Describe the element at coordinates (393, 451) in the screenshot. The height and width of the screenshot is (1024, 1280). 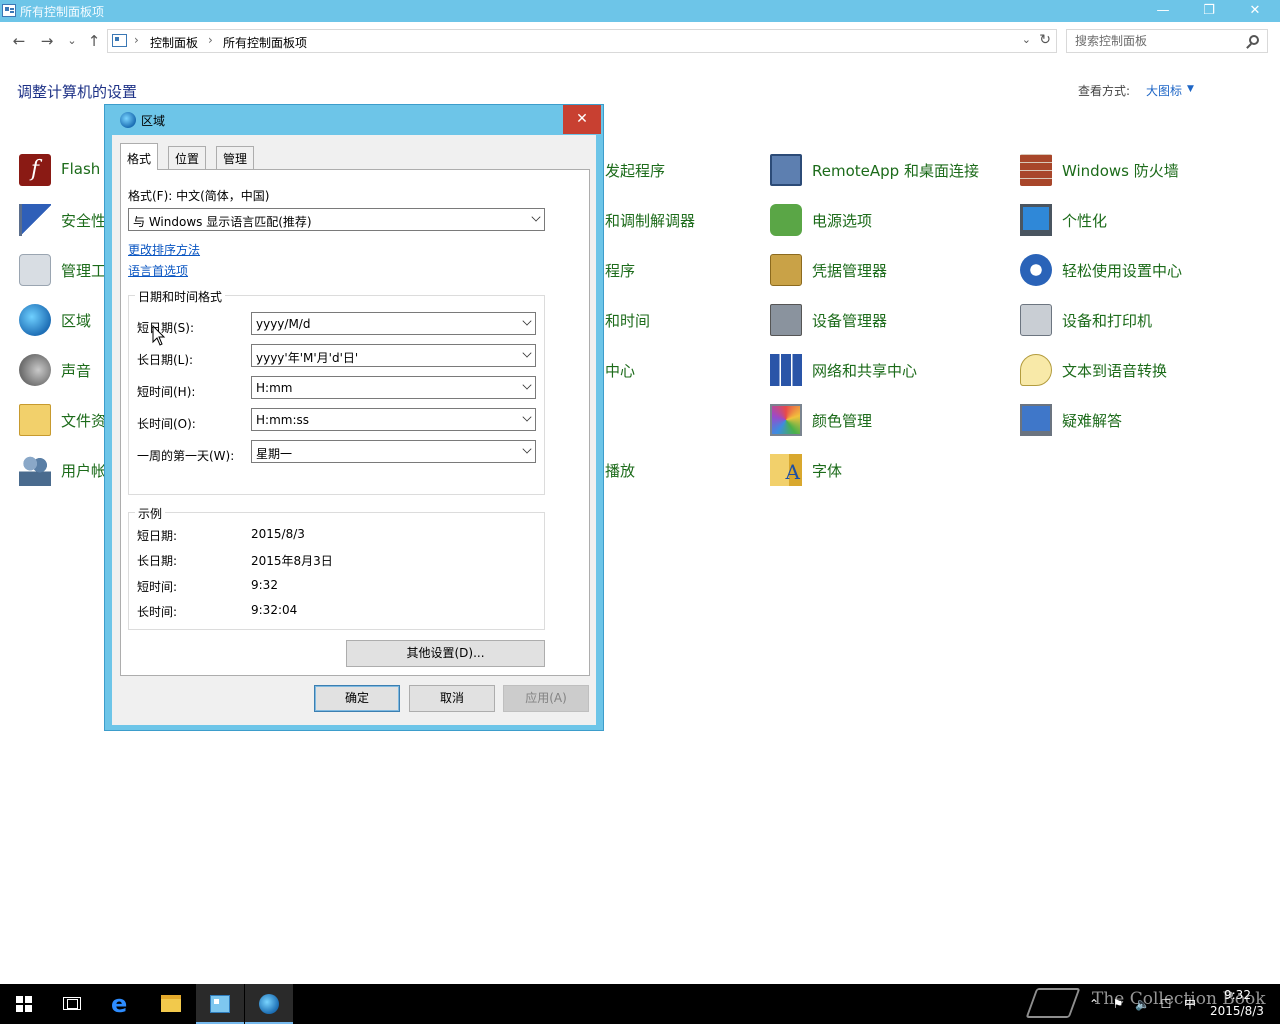
I see `first-day-select: 星期一` at that location.